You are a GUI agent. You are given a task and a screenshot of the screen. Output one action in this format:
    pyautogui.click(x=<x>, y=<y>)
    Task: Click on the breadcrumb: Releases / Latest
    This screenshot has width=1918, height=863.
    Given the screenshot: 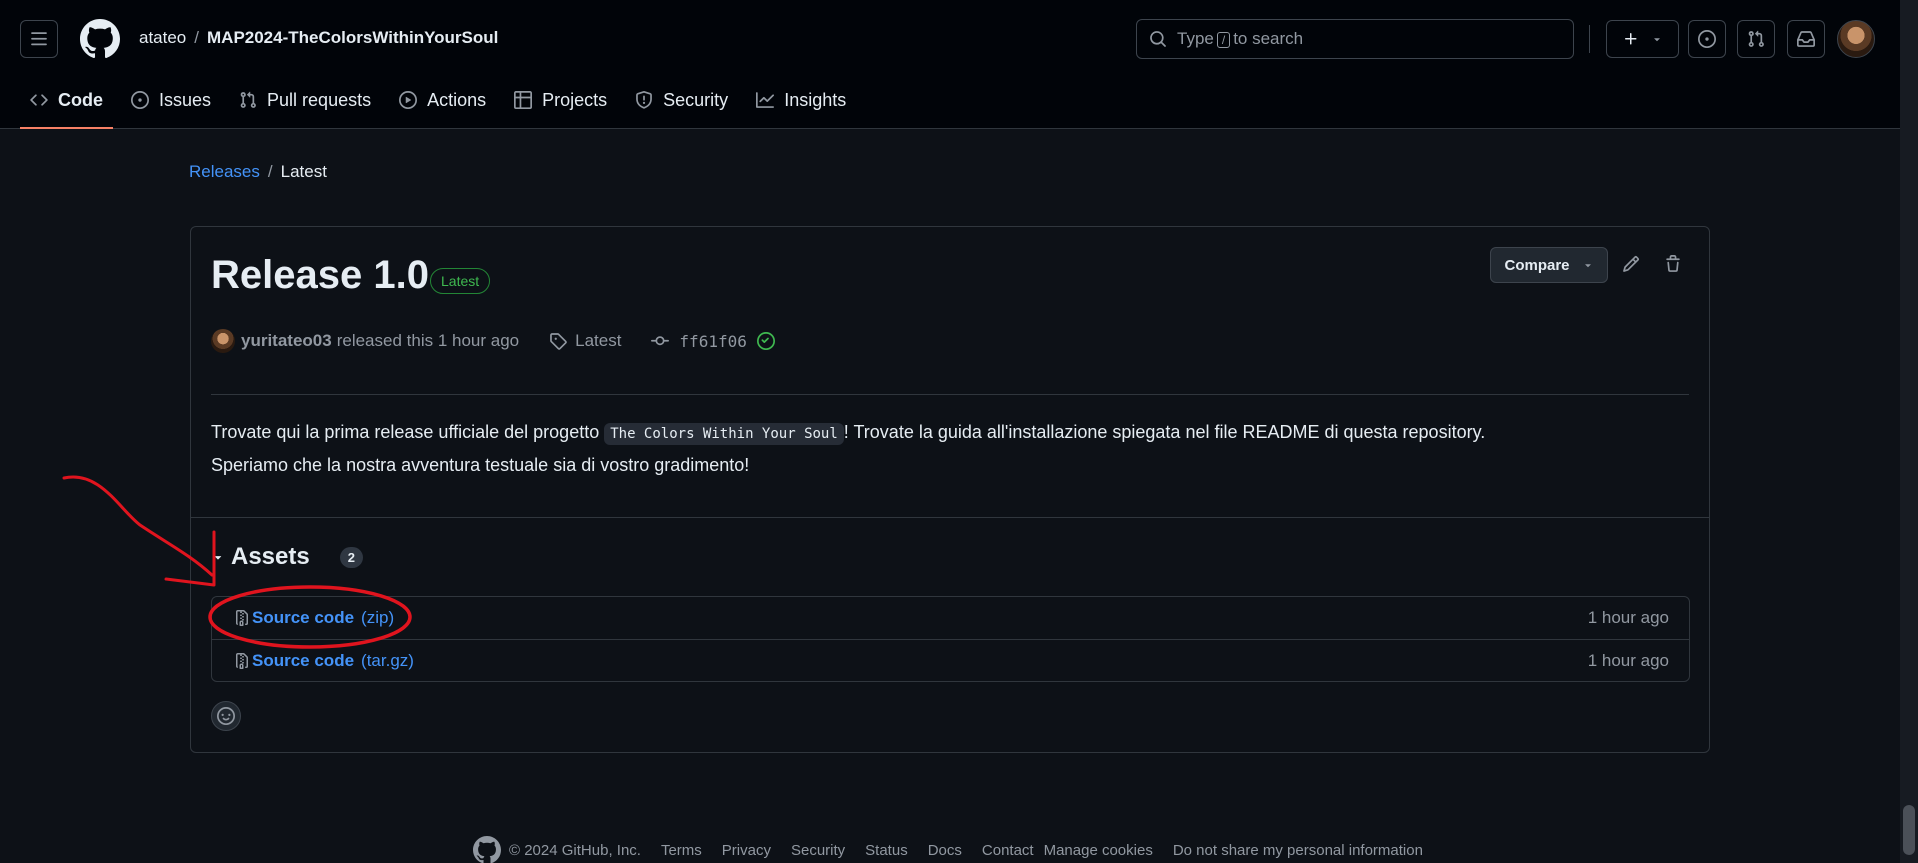 What is the action you would take?
    pyautogui.click(x=258, y=172)
    